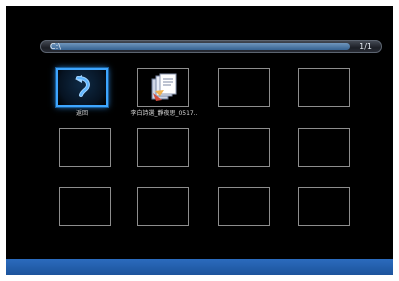  What do you see at coordinates (81, 113) in the screenshot?
I see `grid-item-label: 返回` at bounding box center [81, 113].